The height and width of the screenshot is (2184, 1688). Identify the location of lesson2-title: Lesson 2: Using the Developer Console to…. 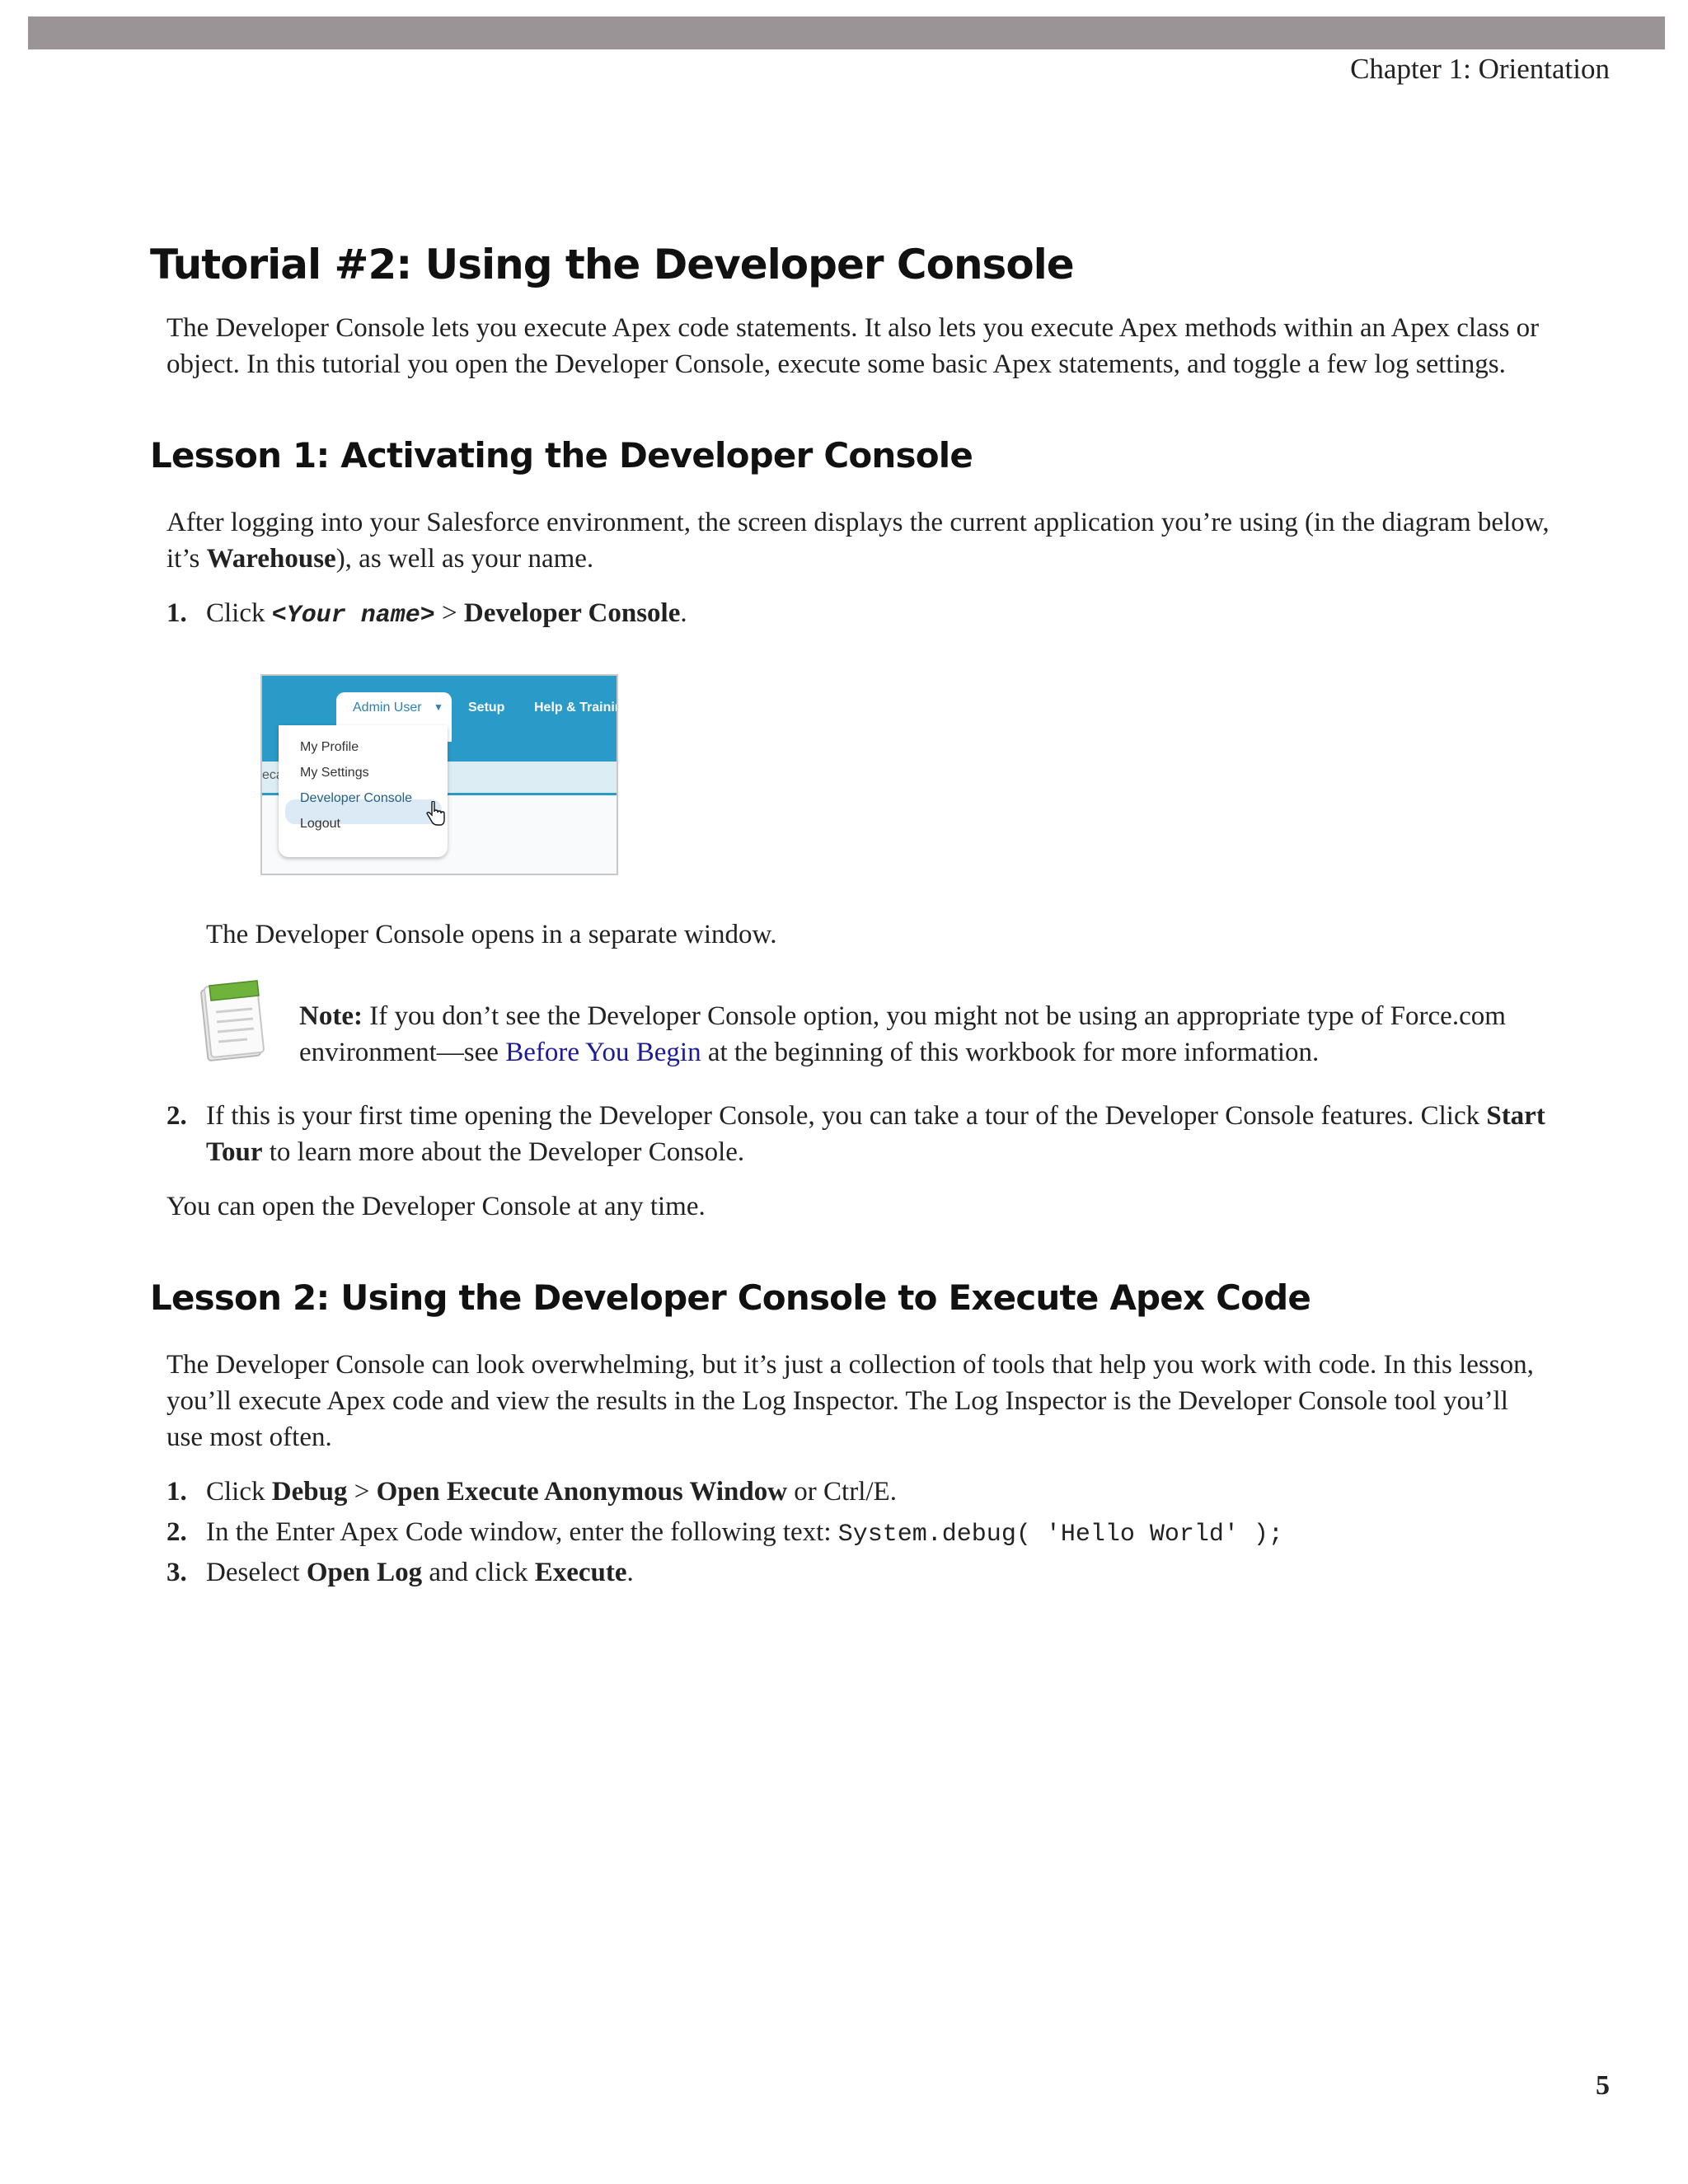
(730, 1297).